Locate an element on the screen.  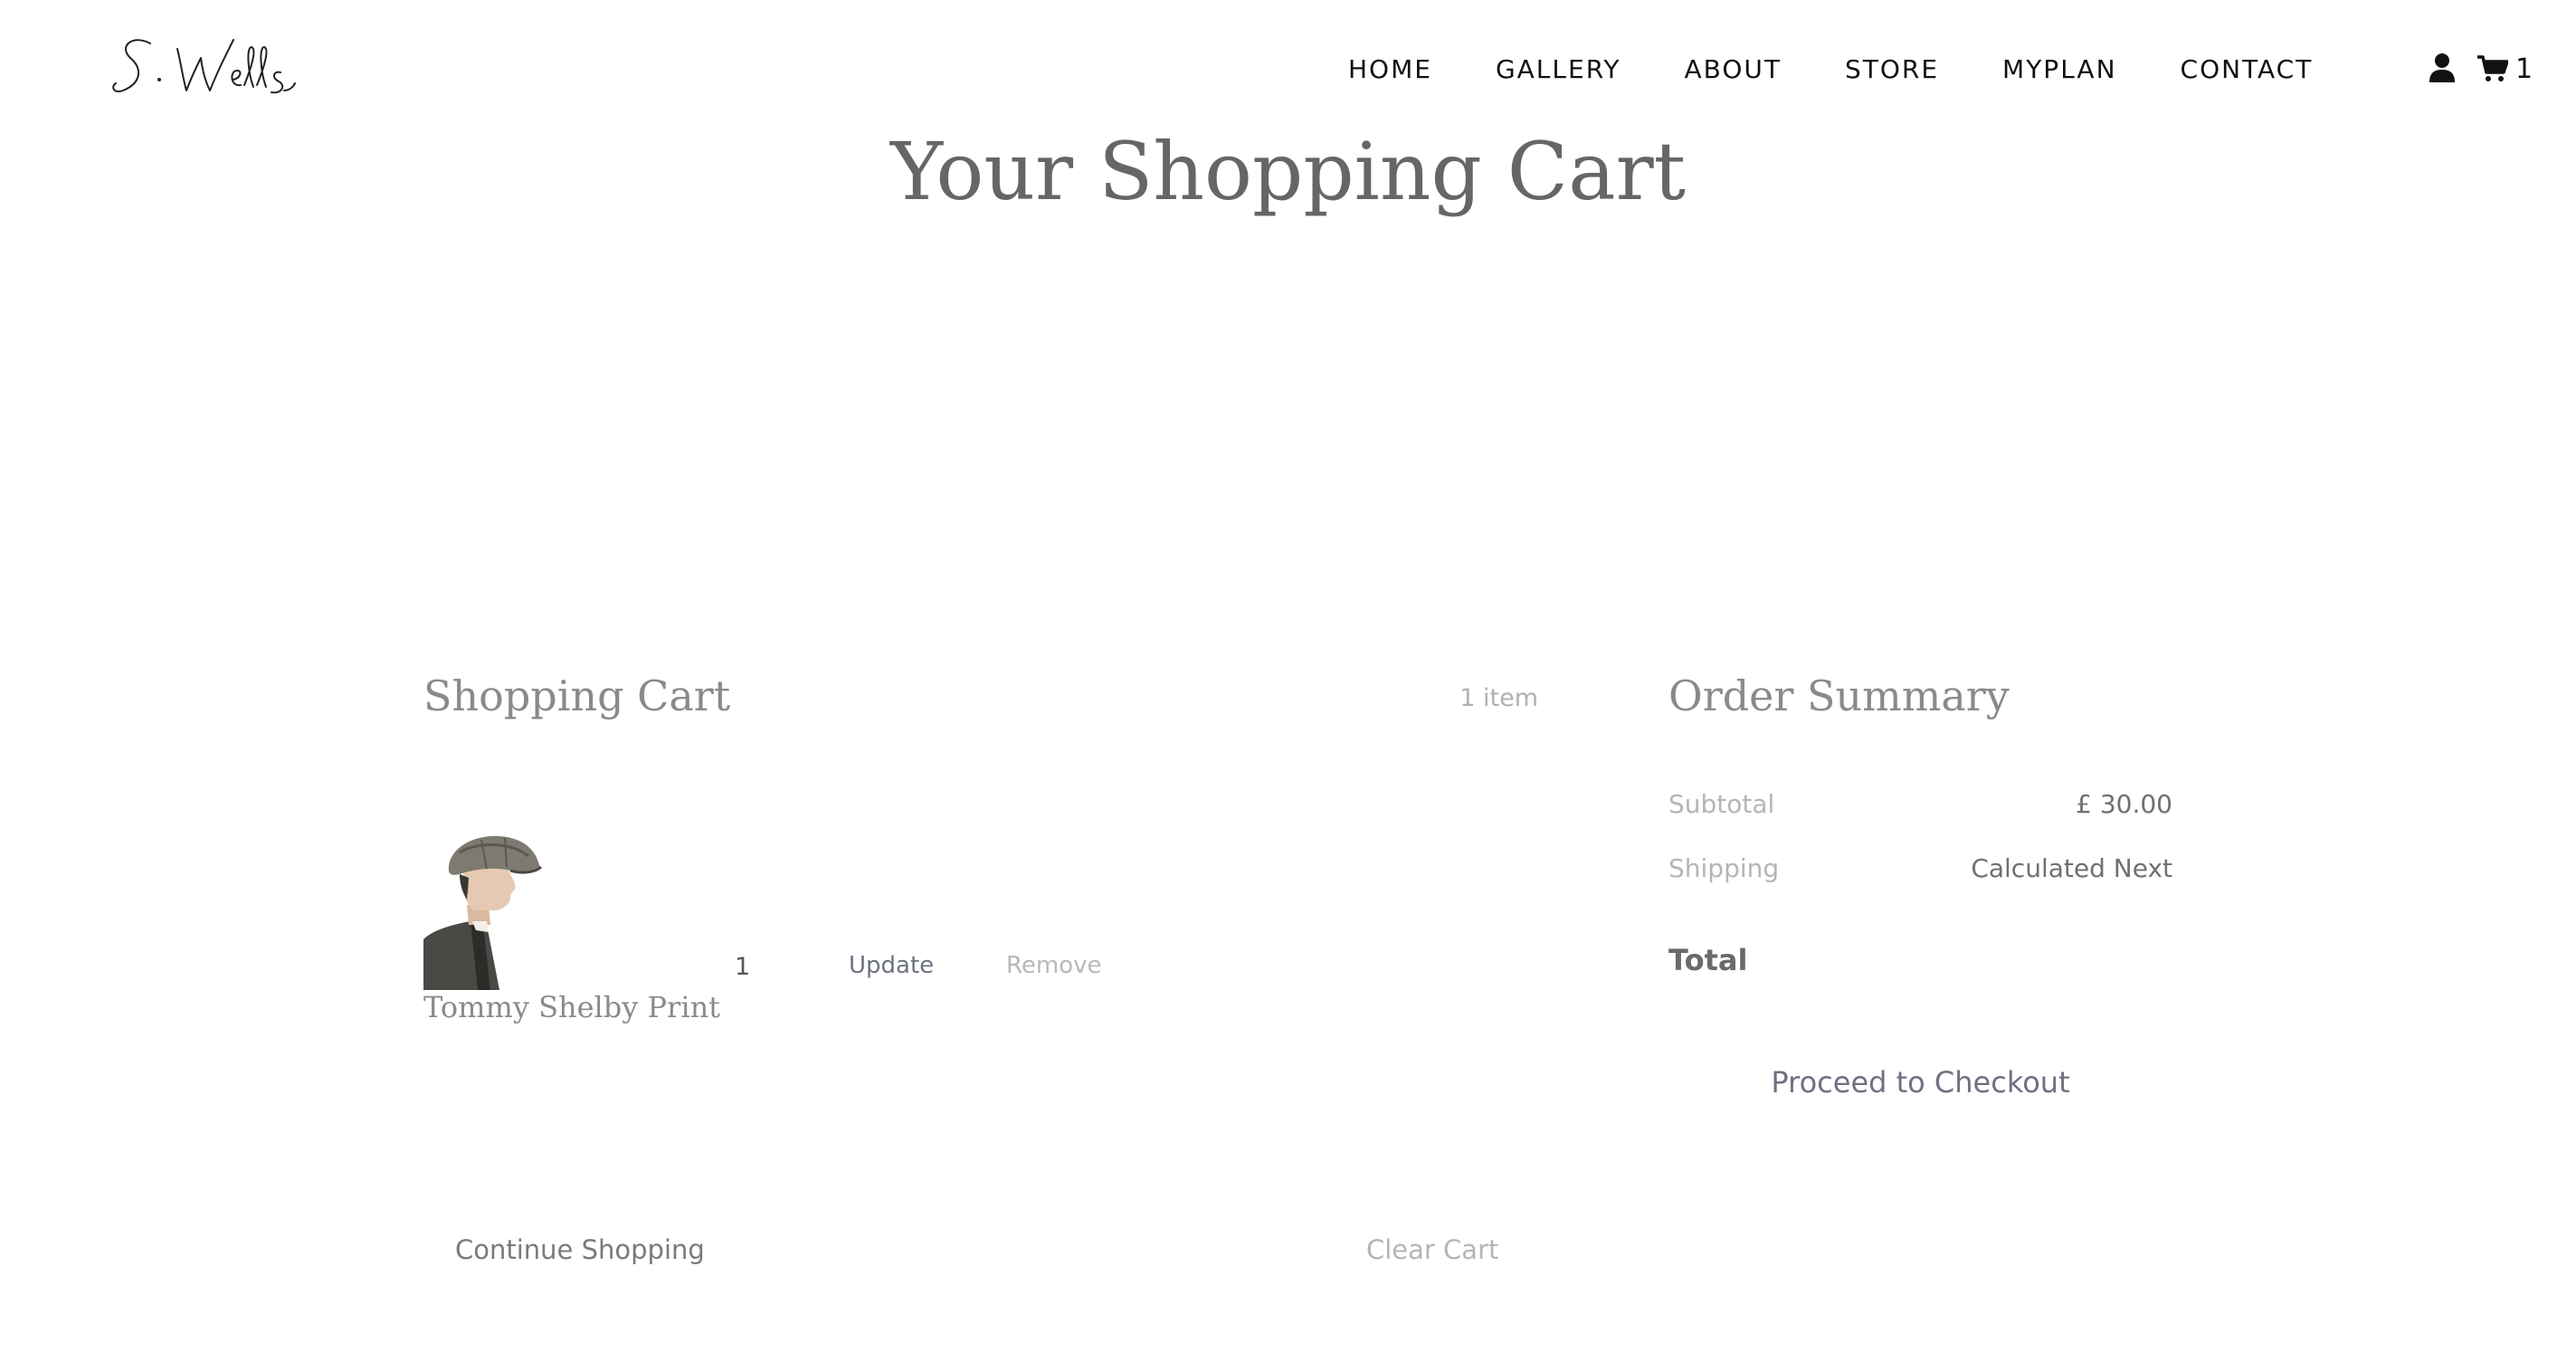
cart-heading: Shopping Cart is located at coordinates (577, 695).